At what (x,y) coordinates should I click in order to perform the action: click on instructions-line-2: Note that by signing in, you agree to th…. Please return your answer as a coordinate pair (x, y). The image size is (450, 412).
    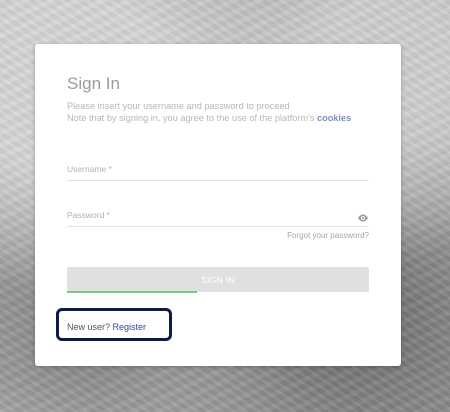
    Looking at the image, I should click on (209, 118).